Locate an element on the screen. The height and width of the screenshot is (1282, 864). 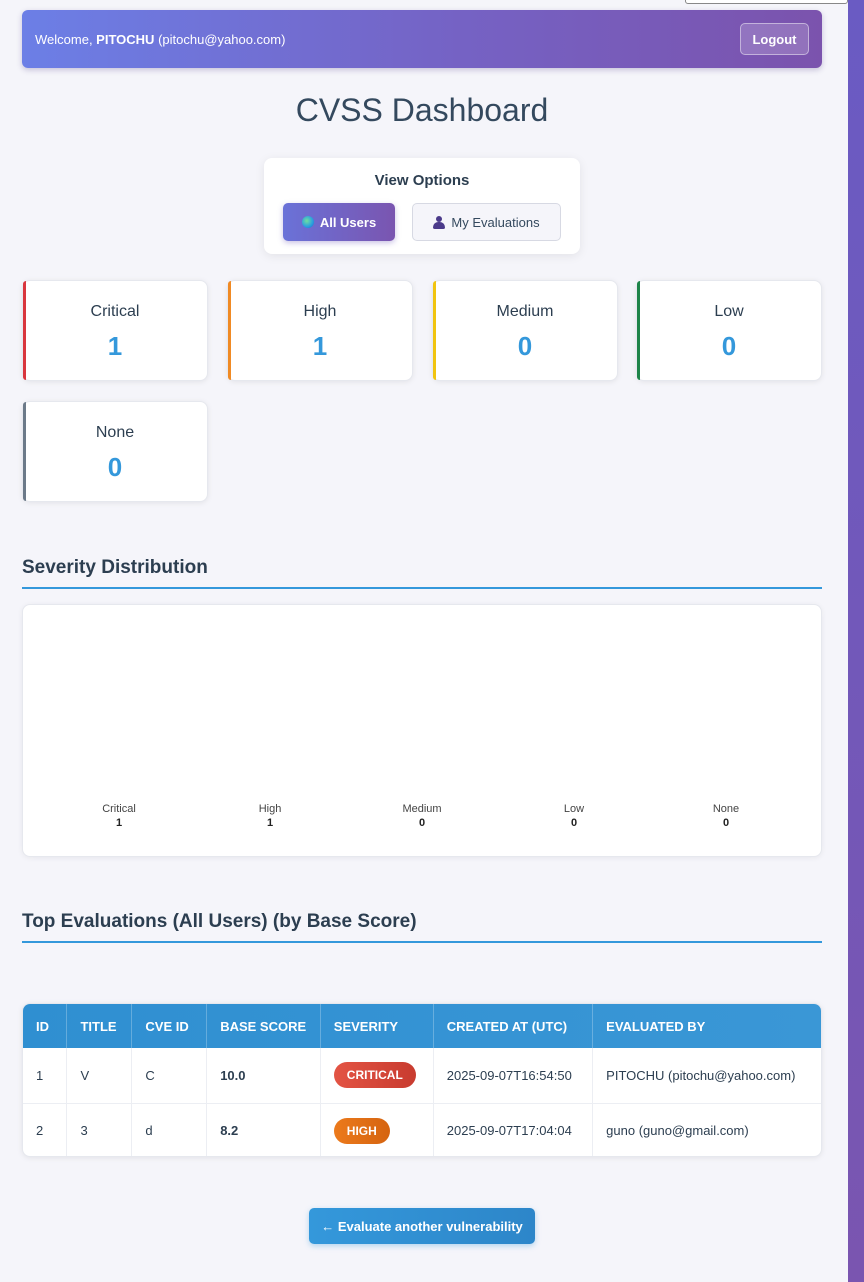
cell-id: 1 is located at coordinates (45, 1075).